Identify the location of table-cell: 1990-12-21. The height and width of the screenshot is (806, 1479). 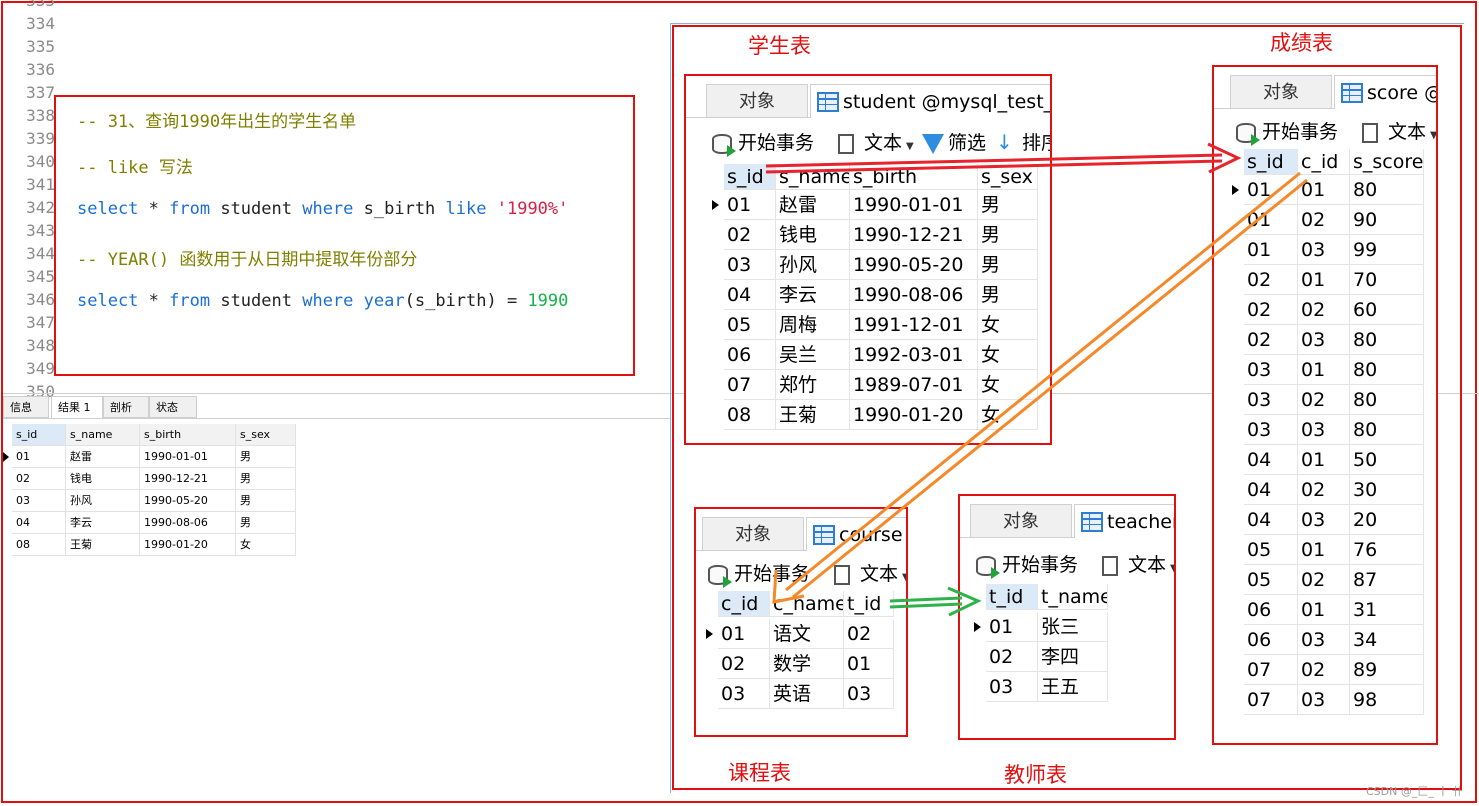
(914, 235).